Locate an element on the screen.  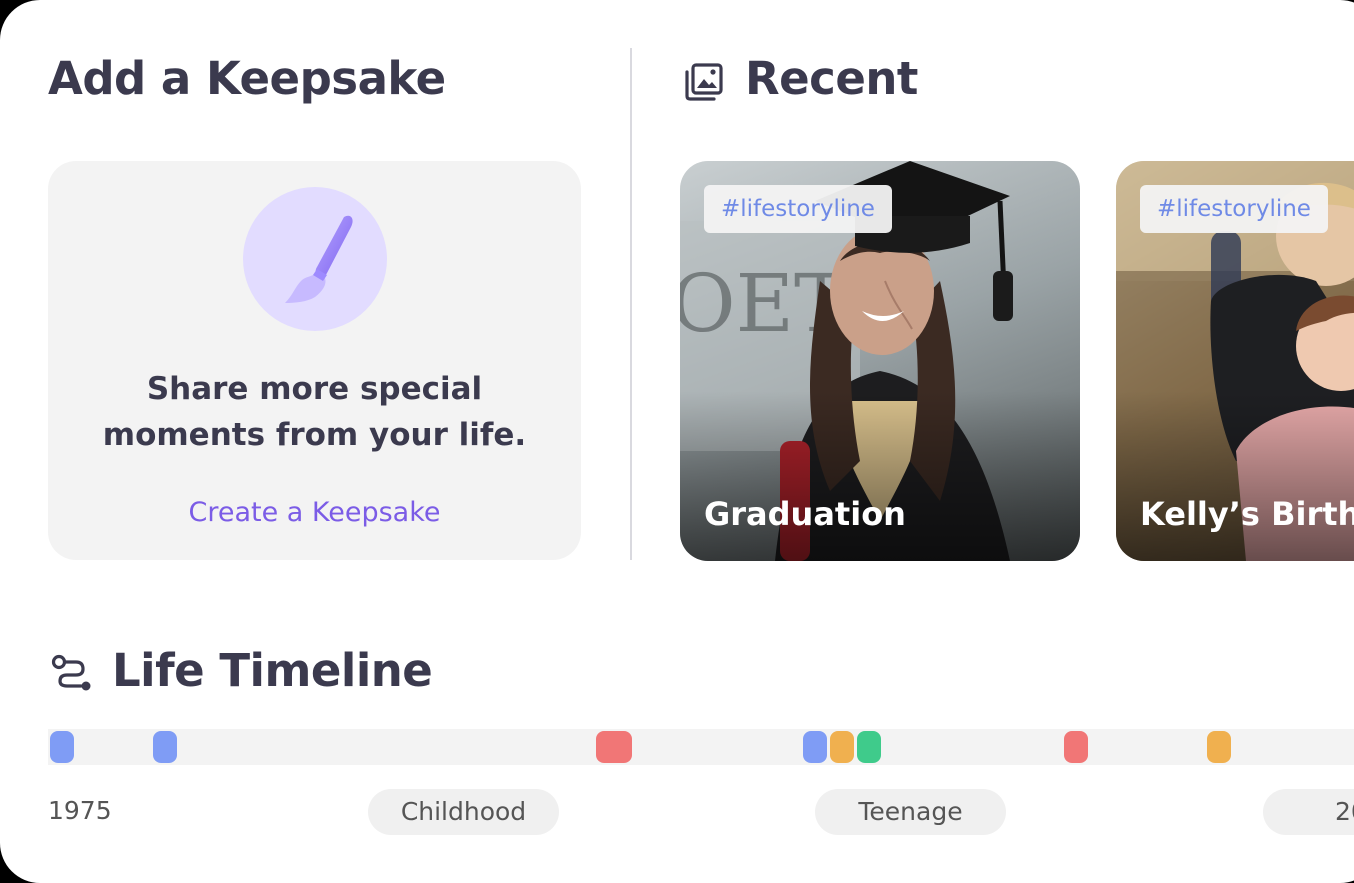
route-icon is located at coordinates (71, 672).